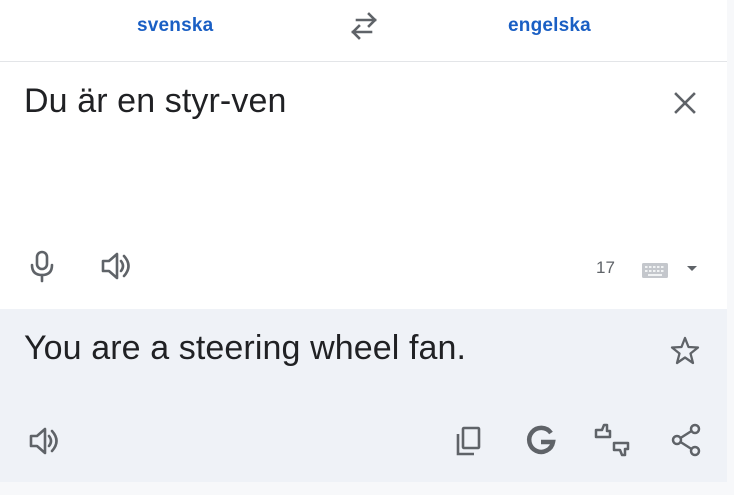  I want to click on language-bar: svenska engelska, so click(363, 31).